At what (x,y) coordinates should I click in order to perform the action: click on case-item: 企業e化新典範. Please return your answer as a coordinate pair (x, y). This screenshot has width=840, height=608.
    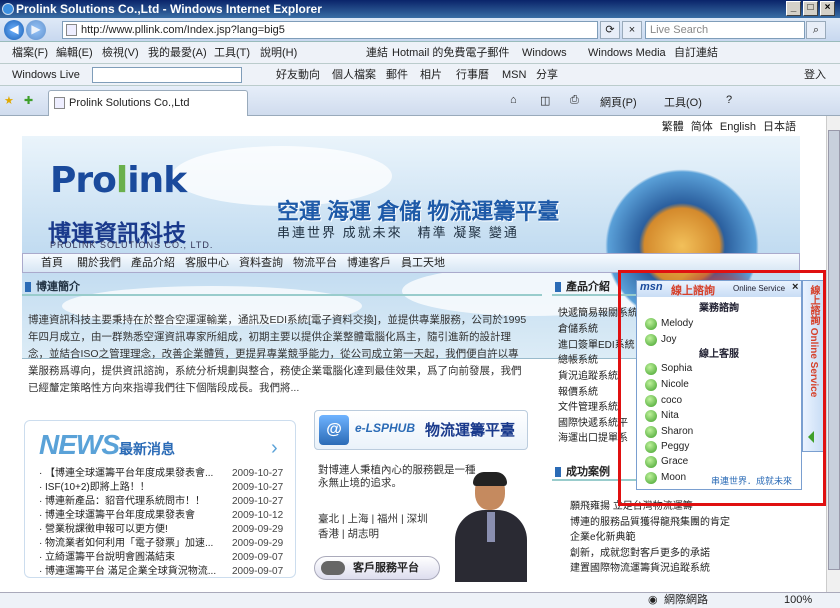
    Looking at the image, I should click on (603, 538).